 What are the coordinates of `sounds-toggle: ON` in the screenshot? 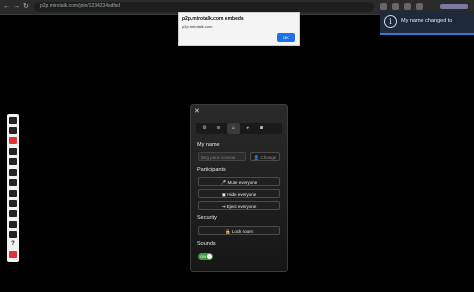 It's located at (205, 256).